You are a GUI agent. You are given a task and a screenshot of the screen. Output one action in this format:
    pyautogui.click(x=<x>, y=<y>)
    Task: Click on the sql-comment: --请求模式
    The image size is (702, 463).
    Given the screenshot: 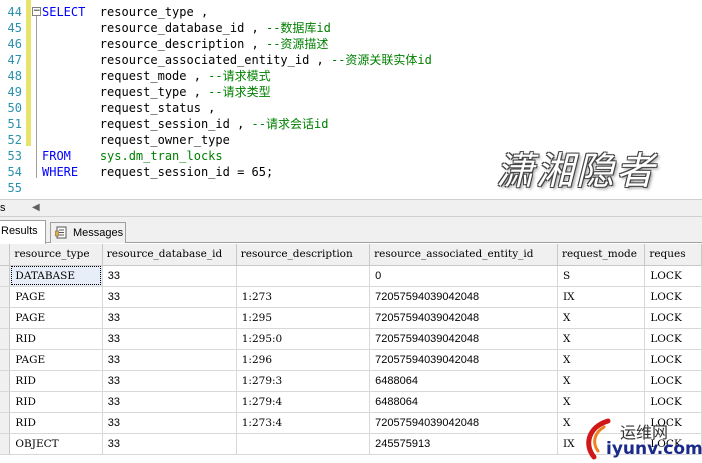 What is the action you would take?
    pyautogui.click(x=239, y=76)
    